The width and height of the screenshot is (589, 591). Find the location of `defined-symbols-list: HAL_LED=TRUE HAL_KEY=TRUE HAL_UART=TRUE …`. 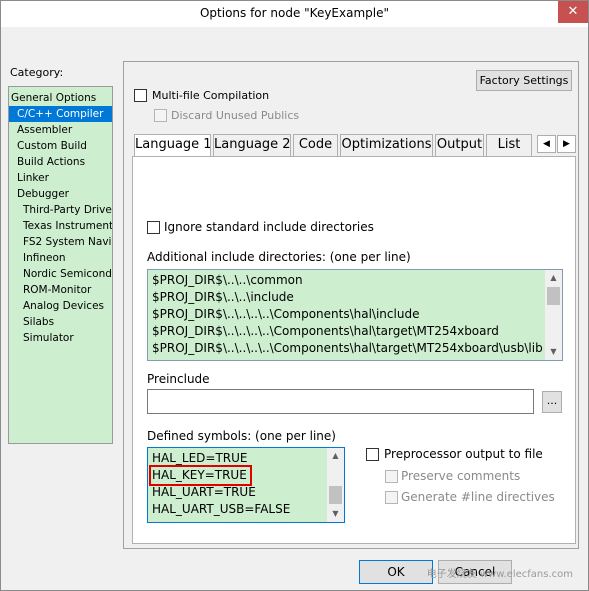

defined-symbols-list: HAL_LED=TRUE HAL_KEY=TRUE HAL_UART=TRUE … is located at coordinates (246, 485).